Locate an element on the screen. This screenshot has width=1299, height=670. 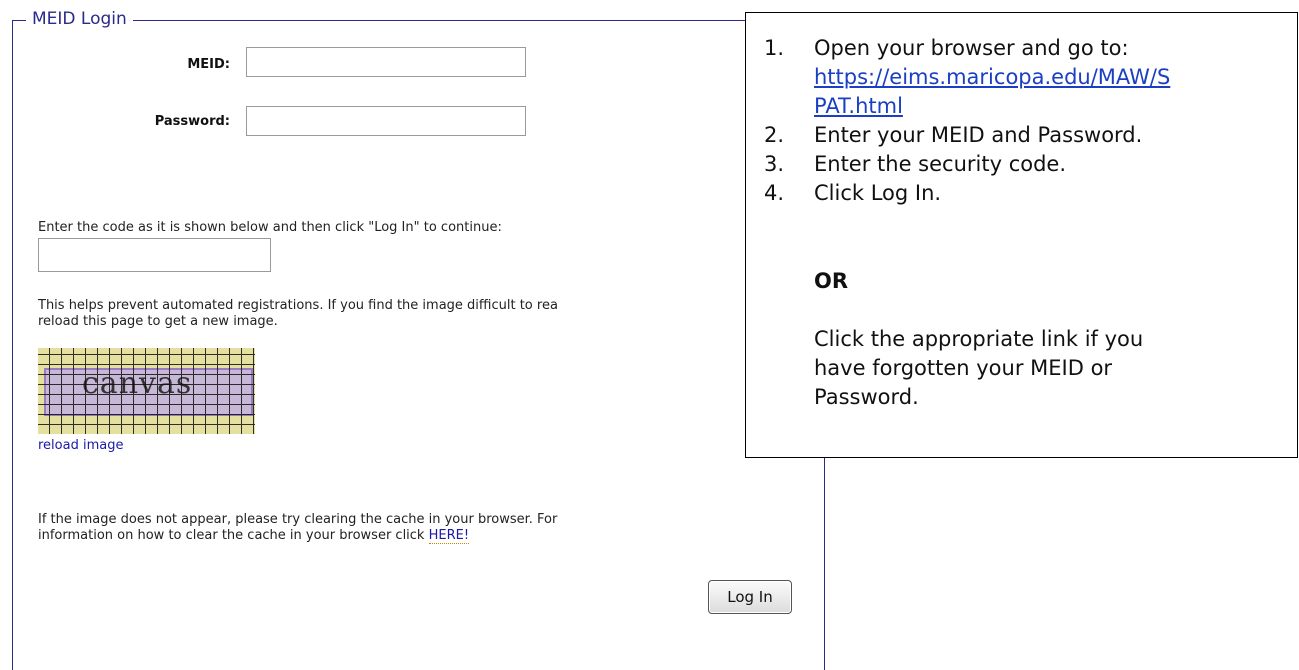
step-2: 2. Enter your MEID and Password. is located at coordinates (953, 135).